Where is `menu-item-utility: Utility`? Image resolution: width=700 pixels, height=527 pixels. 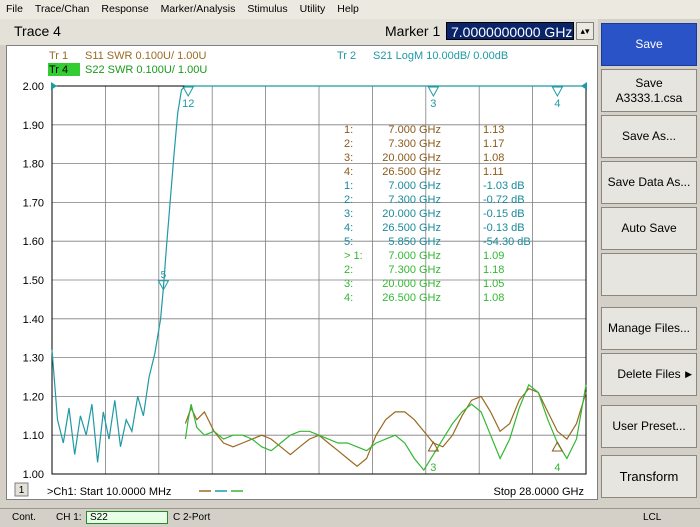 menu-item-utility: Utility is located at coordinates (313, 9).